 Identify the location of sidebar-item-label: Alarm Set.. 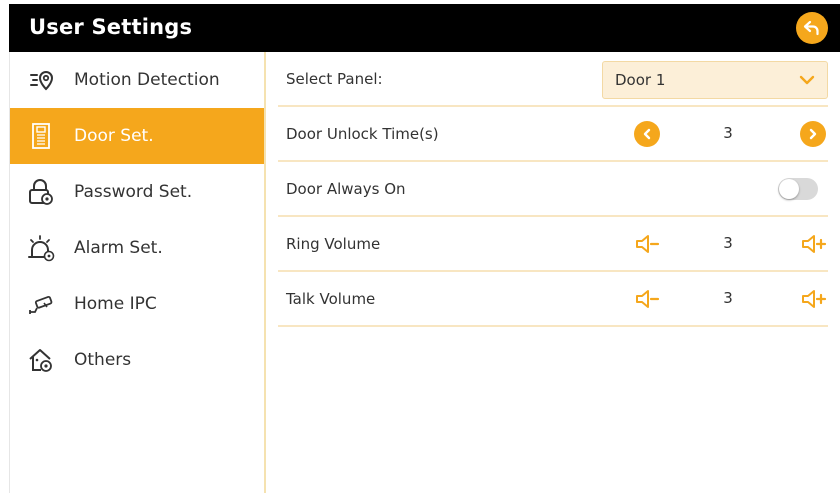
(118, 248).